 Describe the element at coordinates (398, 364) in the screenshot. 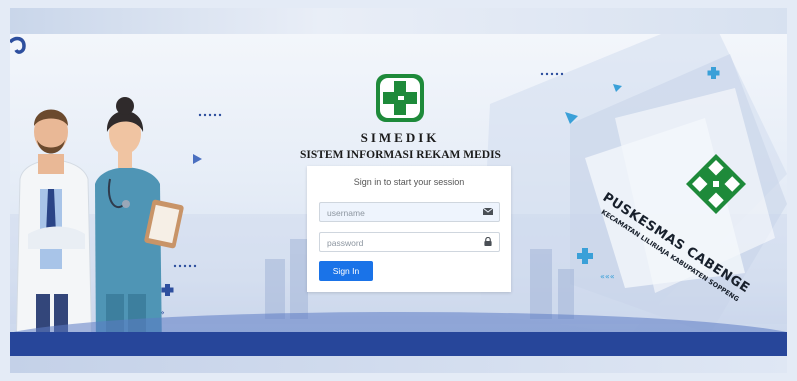

I see `bottom-banner-strip` at that location.